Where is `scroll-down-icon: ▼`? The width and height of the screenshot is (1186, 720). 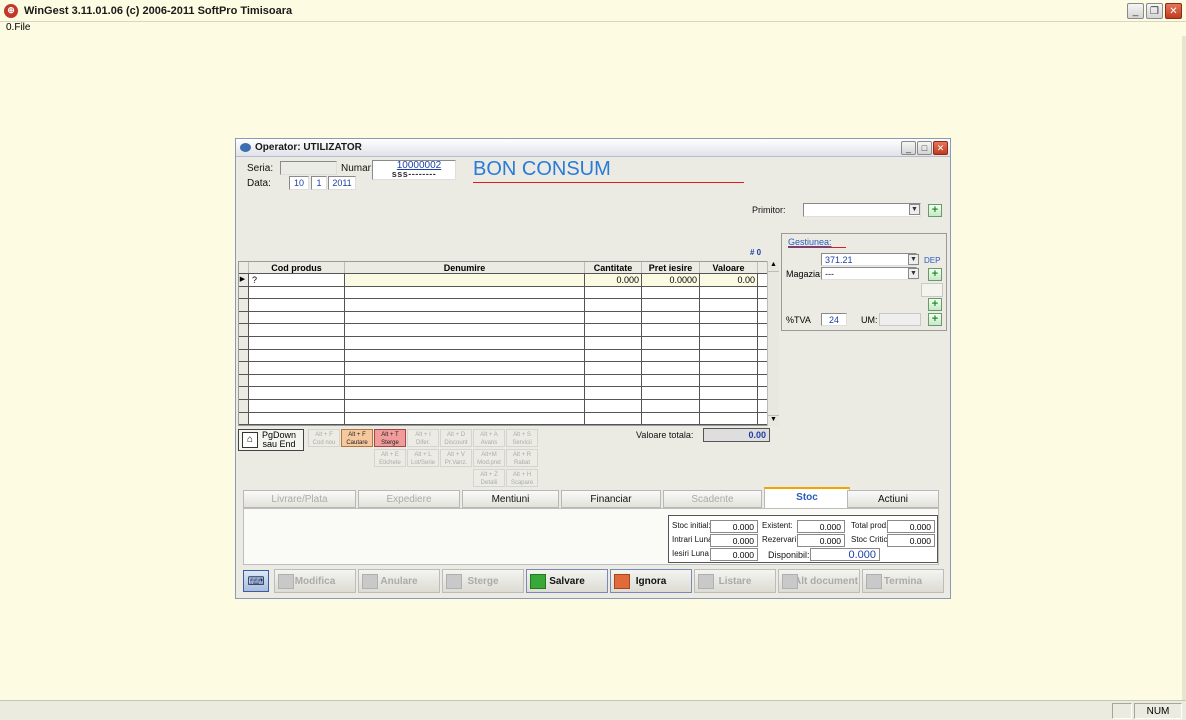 scroll-down-icon: ▼ is located at coordinates (773, 420).